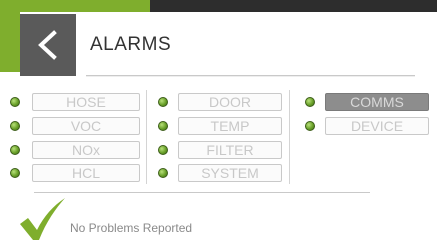  I want to click on alarm-item-nox: NOx, so click(75, 150).